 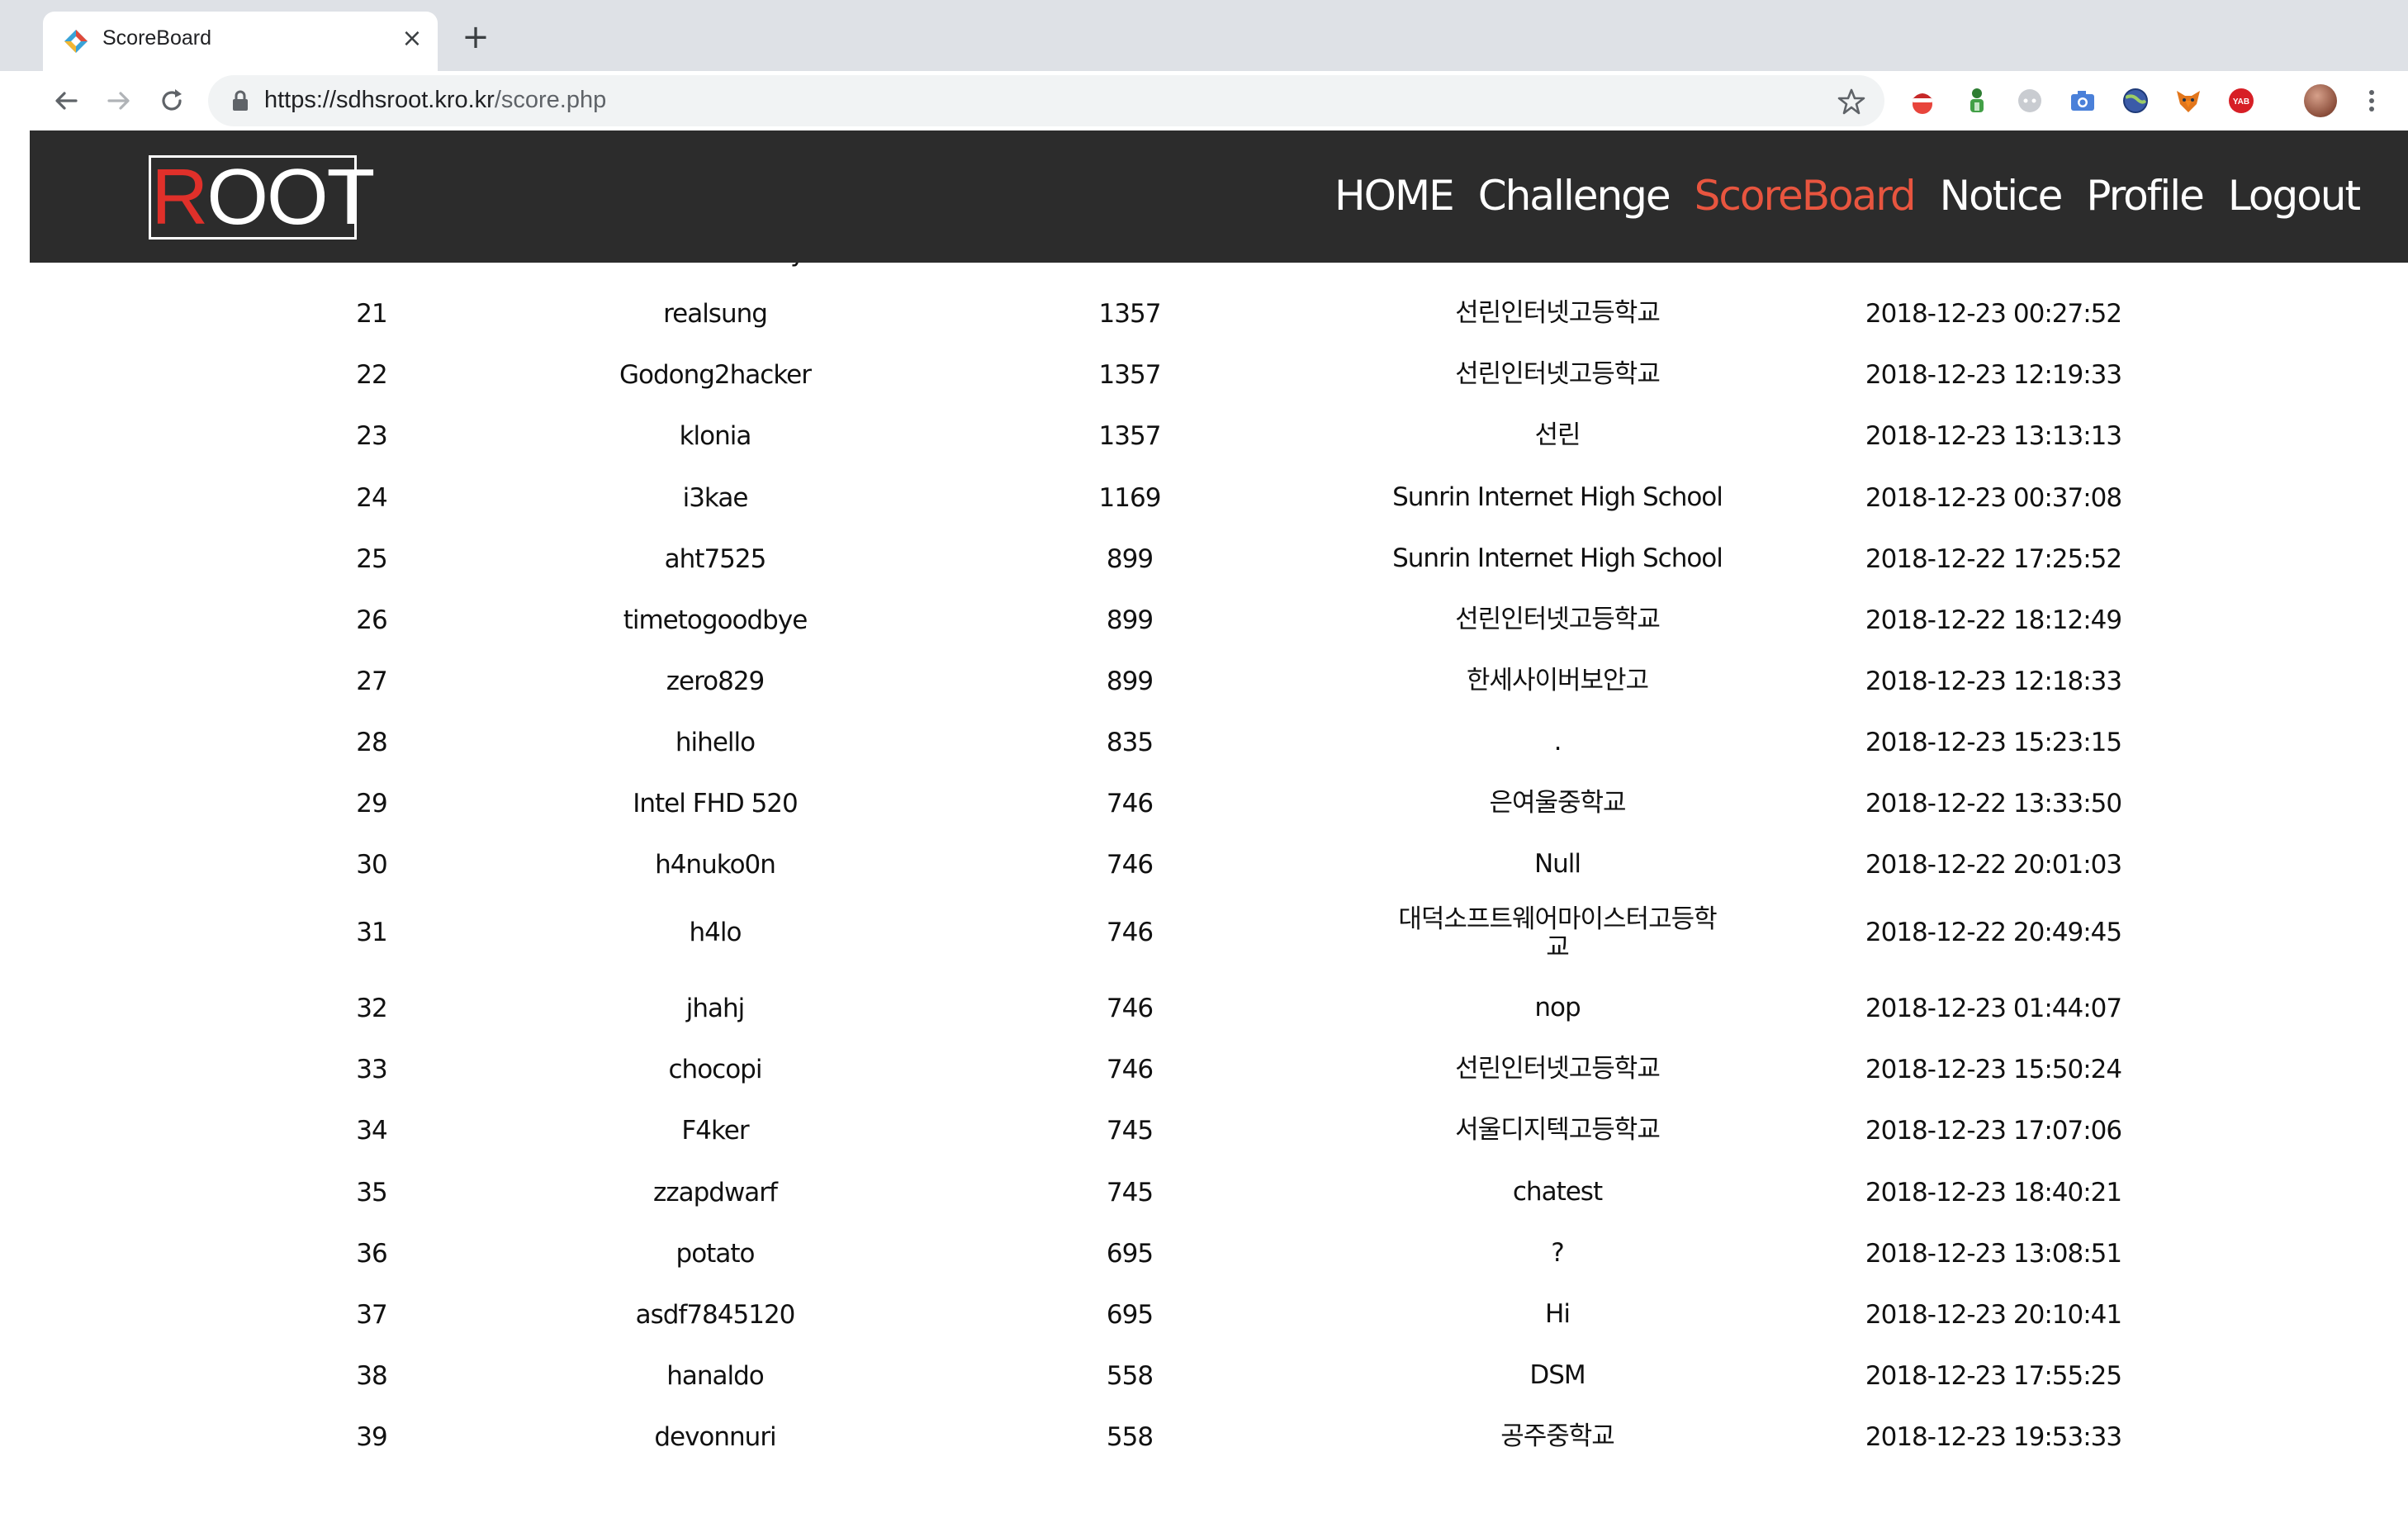 What do you see at coordinates (715, 436) in the screenshot?
I see `name-cell: klonia` at bounding box center [715, 436].